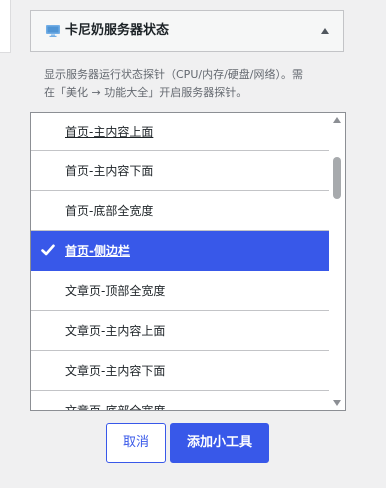 This screenshot has width=386, height=488. What do you see at coordinates (181, 171) in the screenshot?
I see `area-option: 首页-主内容下面` at bounding box center [181, 171].